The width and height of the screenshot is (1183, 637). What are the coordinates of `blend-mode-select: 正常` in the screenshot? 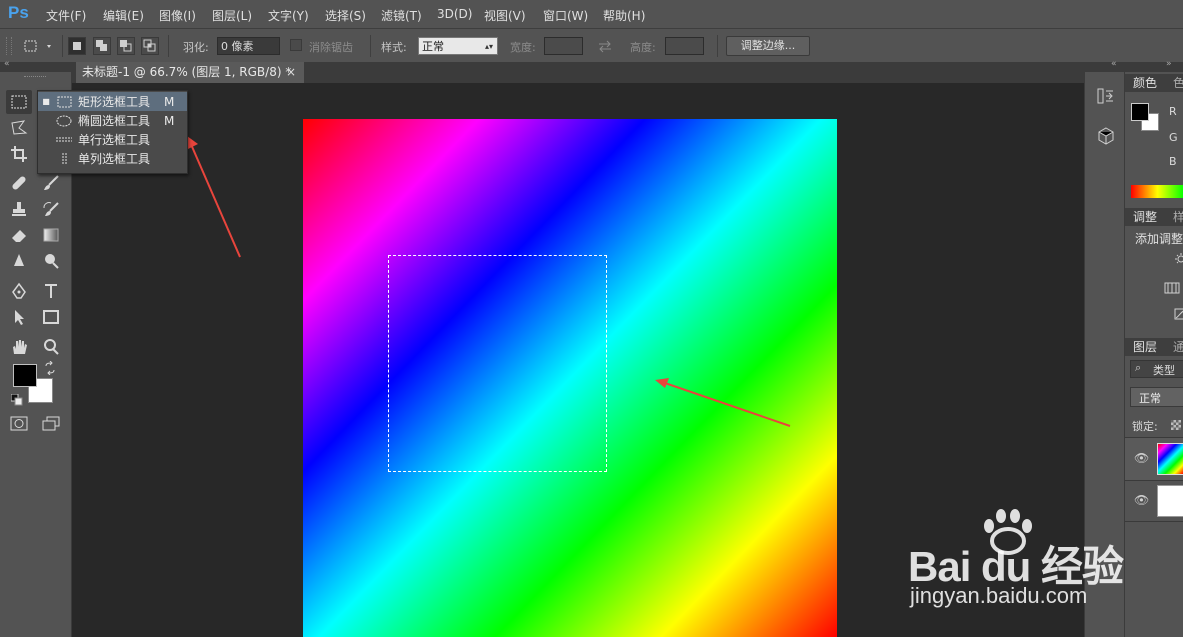 It's located at (1156, 397).